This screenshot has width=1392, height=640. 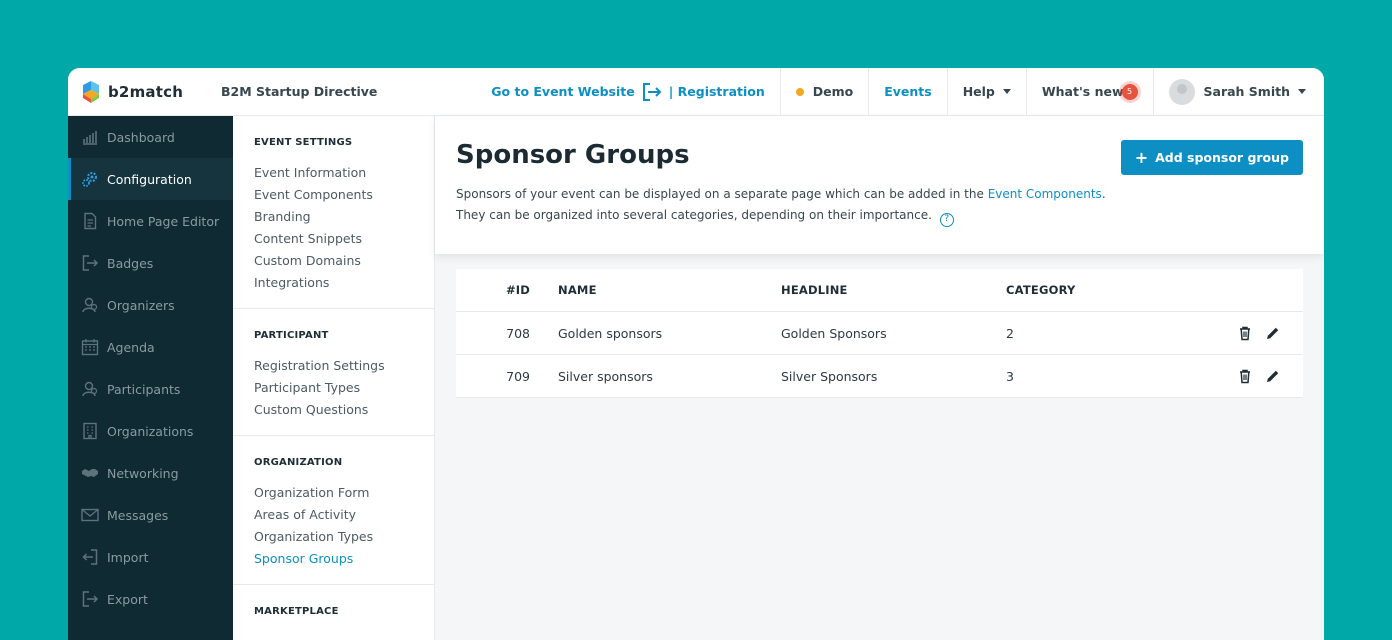 What do you see at coordinates (344, 239) in the screenshot?
I see `submenu-item-content-snippets: Content Snippets` at bounding box center [344, 239].